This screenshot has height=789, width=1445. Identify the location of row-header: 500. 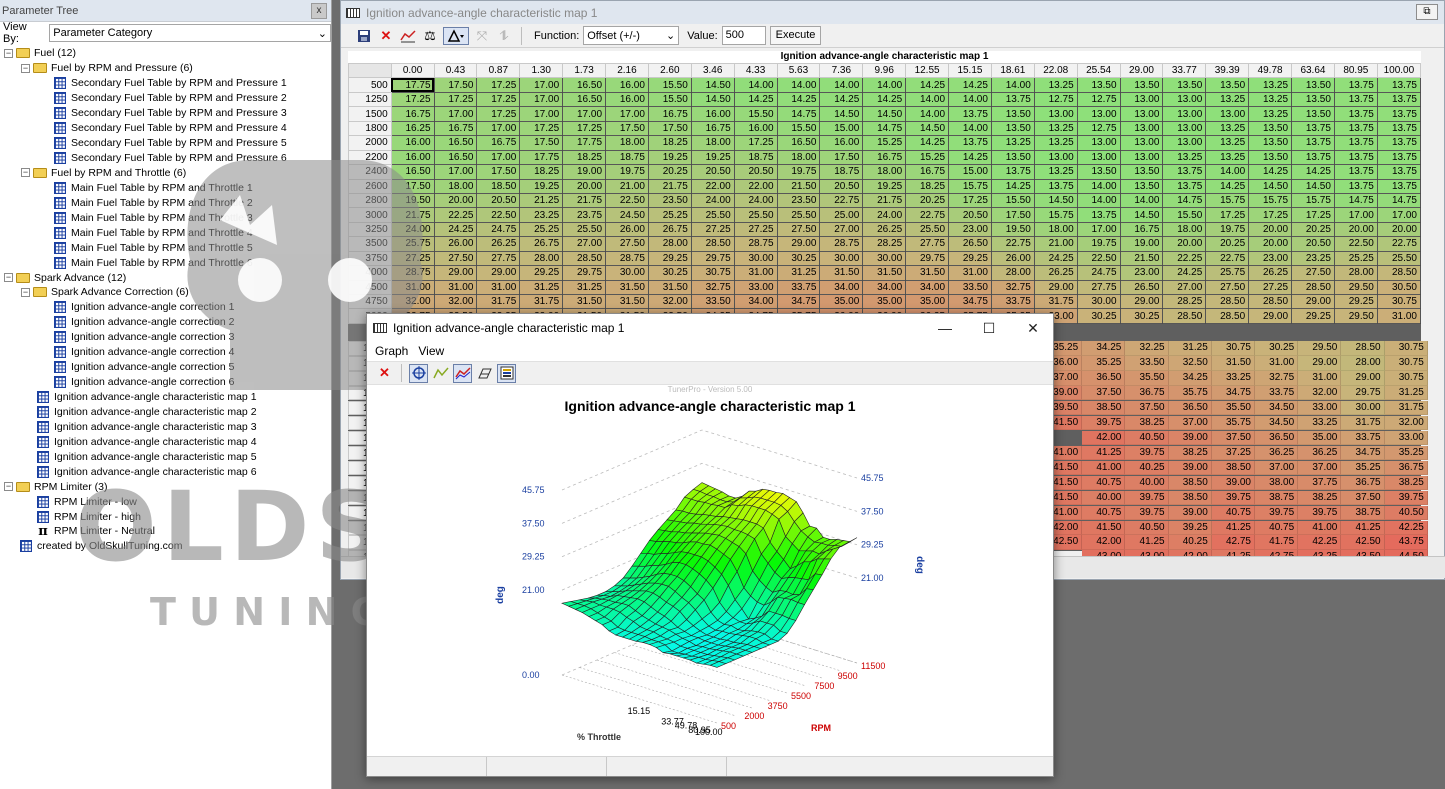
(370, 85).